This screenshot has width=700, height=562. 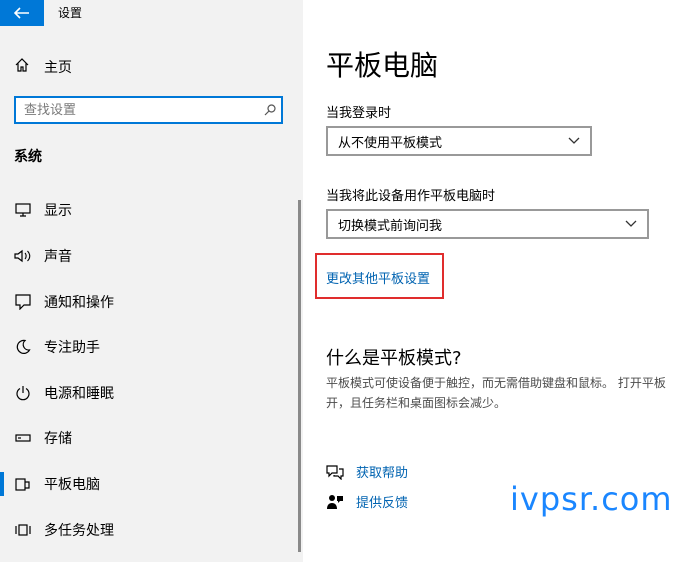 I want to click on back-arrow-icon, so click(x=21, y=13).